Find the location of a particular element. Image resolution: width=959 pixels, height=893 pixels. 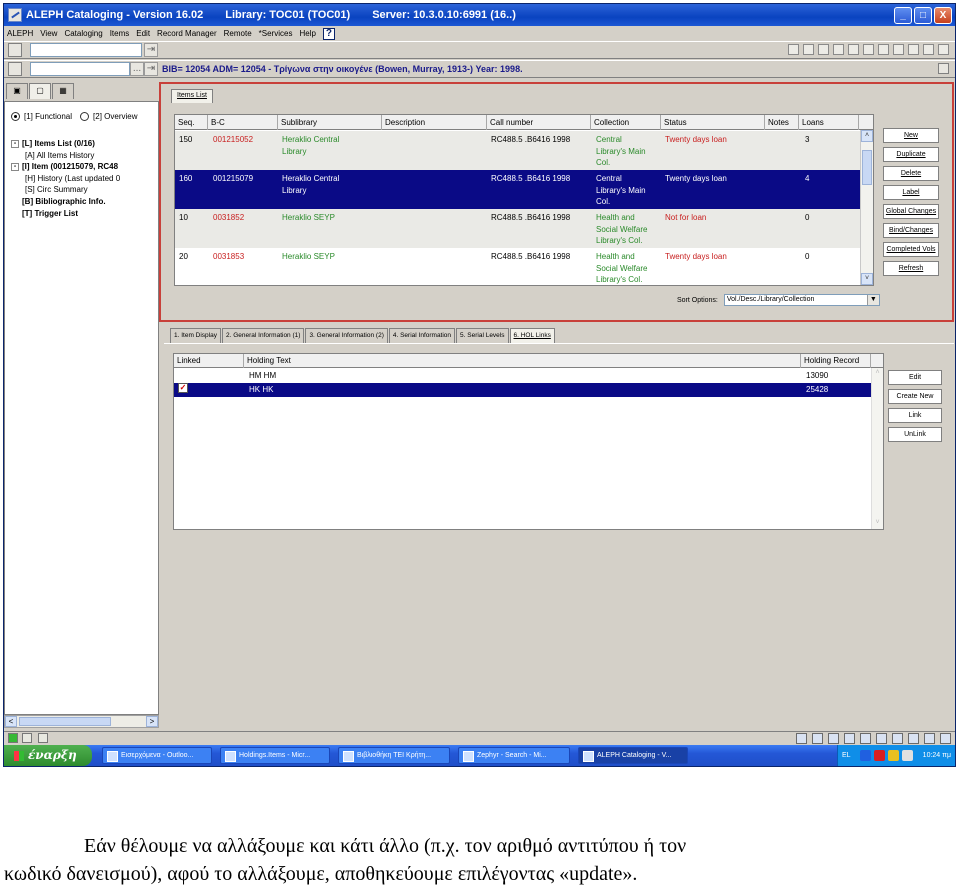

table-row: ✓ HK HK 25428 is located at coordinates (523, 390).